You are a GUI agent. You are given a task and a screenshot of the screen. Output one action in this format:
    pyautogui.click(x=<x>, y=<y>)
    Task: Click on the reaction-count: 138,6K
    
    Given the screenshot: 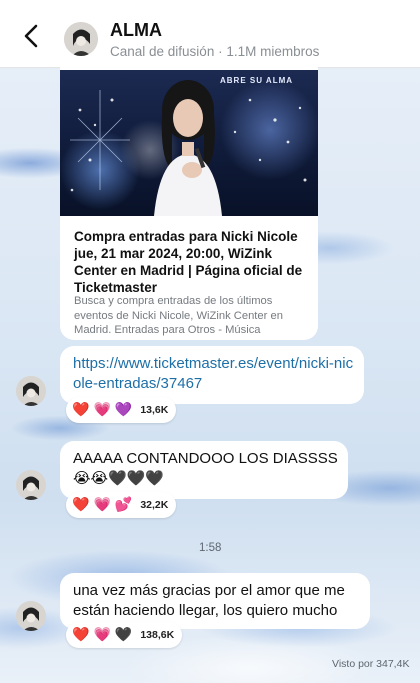 What is the action you would take?
    pyautogui.click(x=157, y=635)
    